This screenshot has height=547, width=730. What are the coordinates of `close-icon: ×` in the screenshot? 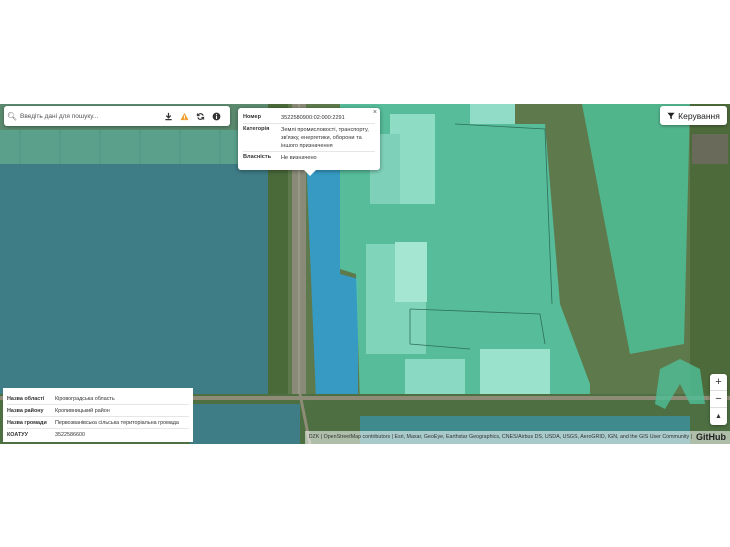 It's located at (375, 112).